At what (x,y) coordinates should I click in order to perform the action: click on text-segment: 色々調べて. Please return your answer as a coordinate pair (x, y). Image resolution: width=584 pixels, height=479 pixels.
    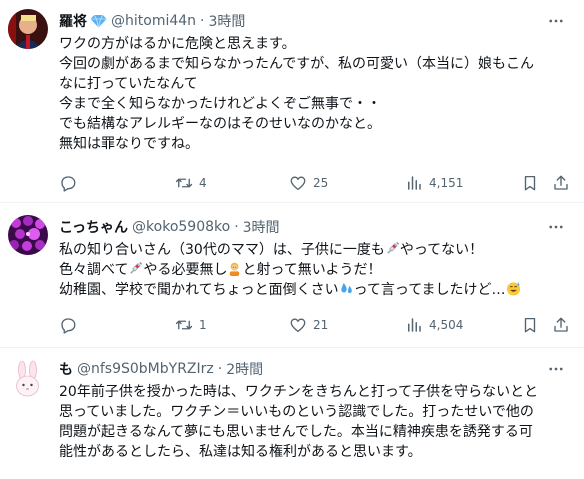
    Looking at the image, I should click on (94, 270).